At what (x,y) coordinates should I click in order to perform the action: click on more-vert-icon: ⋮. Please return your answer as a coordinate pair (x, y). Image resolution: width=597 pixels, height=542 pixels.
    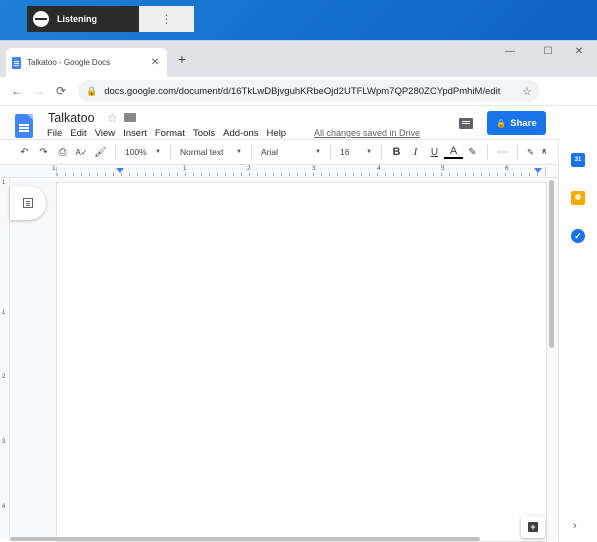
    Looking at the image, I should click on (166, 19).